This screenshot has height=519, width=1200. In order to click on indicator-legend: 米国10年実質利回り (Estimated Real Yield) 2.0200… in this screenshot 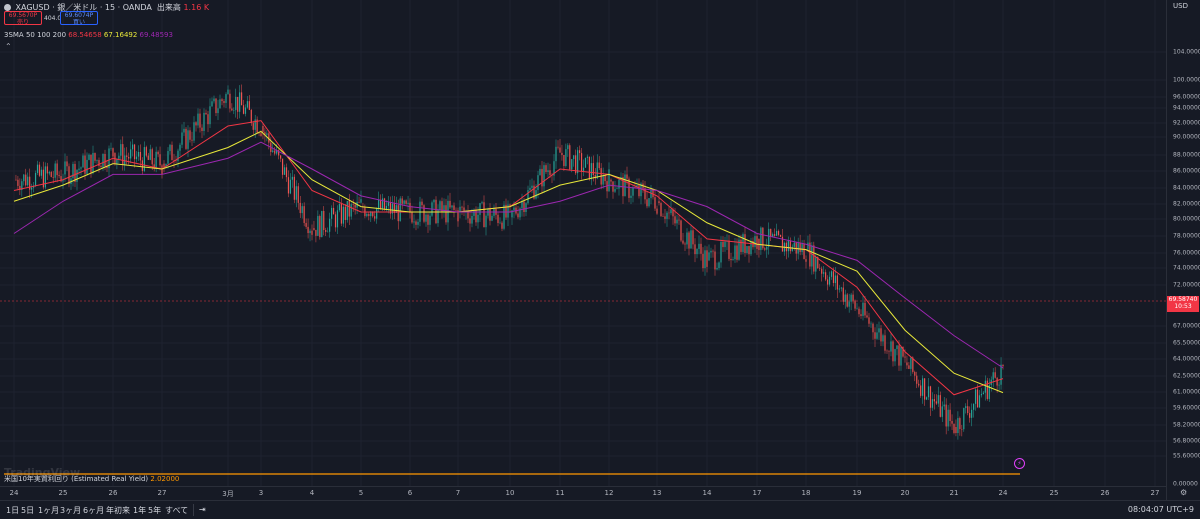, I will do `click(91, 479)`.